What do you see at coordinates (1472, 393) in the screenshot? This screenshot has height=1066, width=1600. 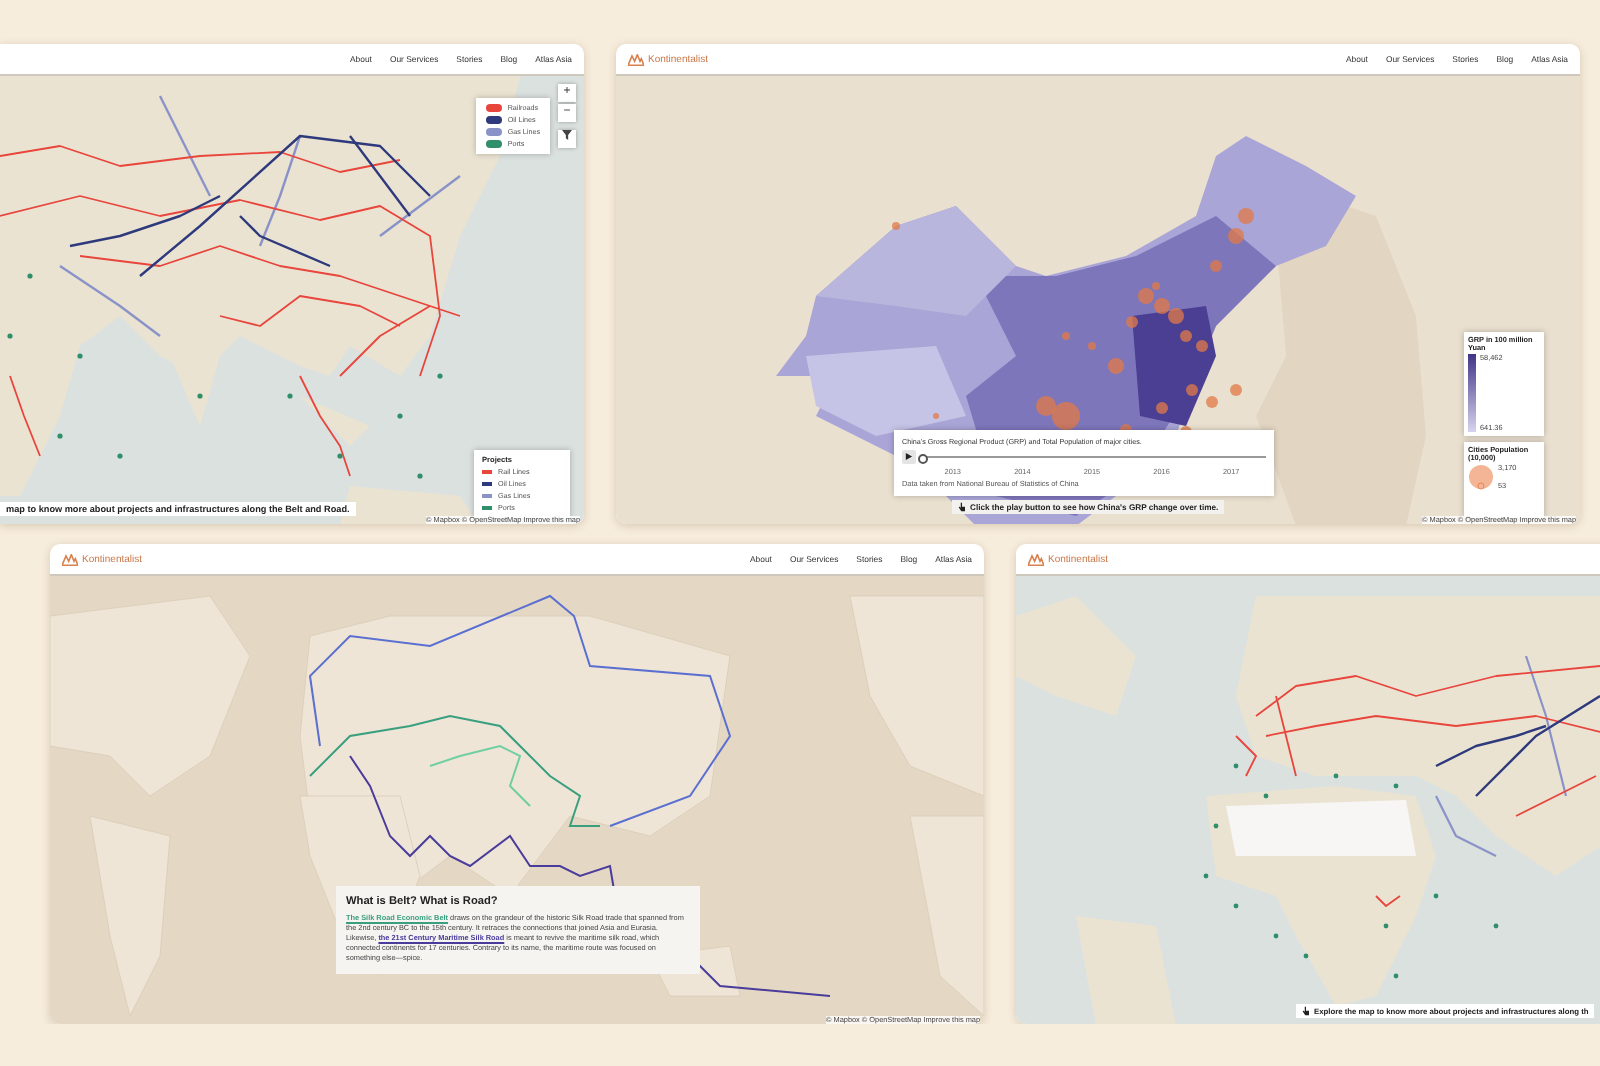 I see `color-scale-bar` at bounding box center [1472, 393].